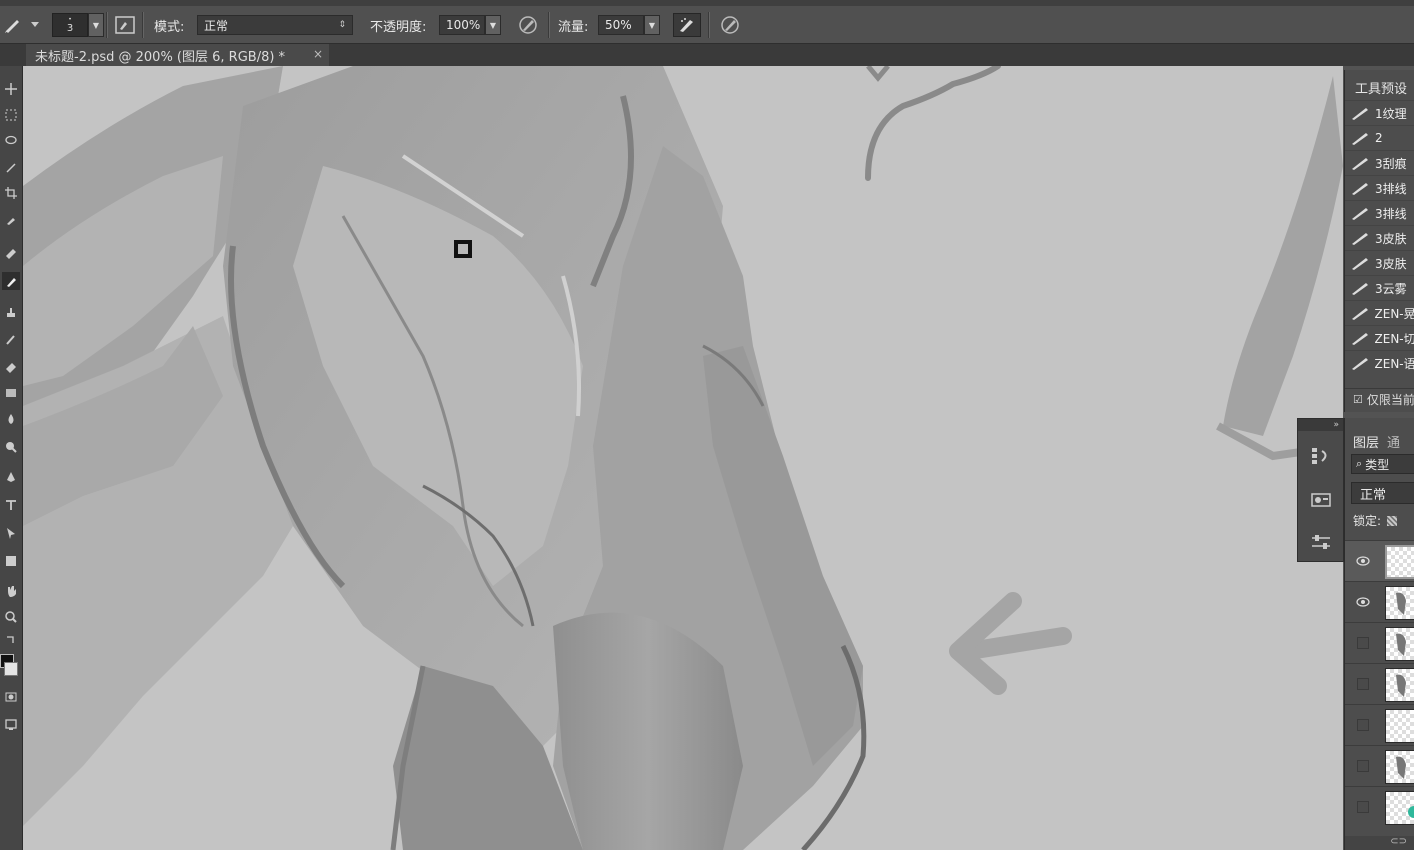 The width and height of the screenshot is (1414, 850). Describe the element at coordinates (11, 505) in the screenshot. I see `type-tool-icon` at that location.